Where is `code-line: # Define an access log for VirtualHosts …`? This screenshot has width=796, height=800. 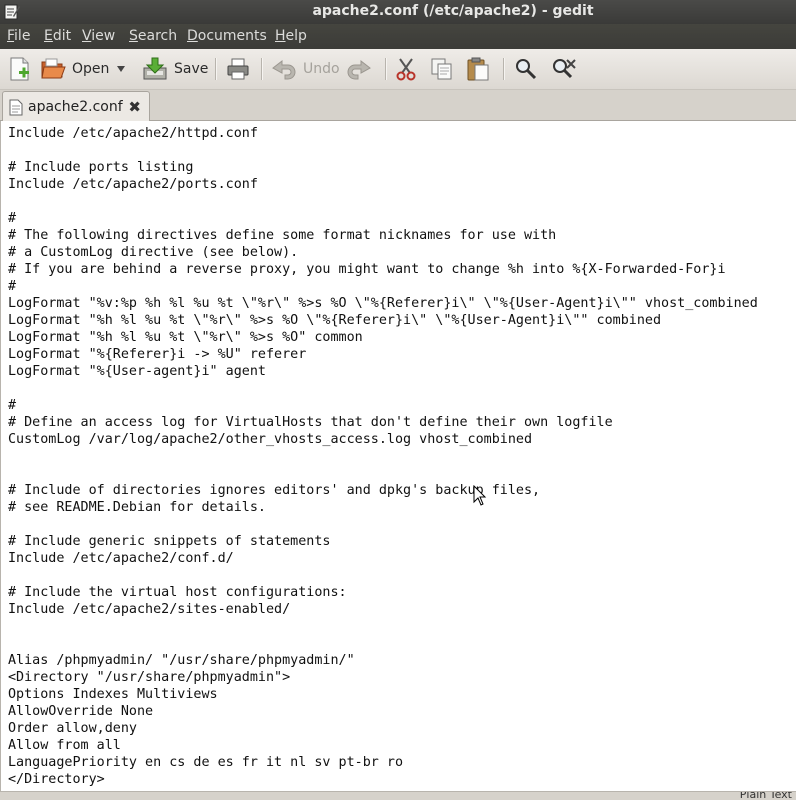
code-line: # Define an access log for VirtualHosts … is located at coordinates (310, 422).